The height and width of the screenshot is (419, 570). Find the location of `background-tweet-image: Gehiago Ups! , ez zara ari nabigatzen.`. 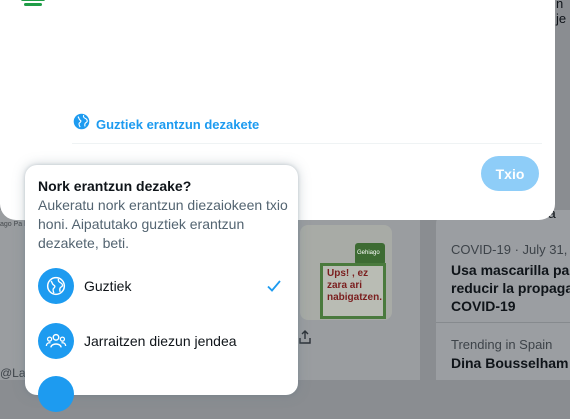

background-tweet-image: Gehiago Ups! , ez zara ari nabigatzen. is located at coordinates (346, 272).